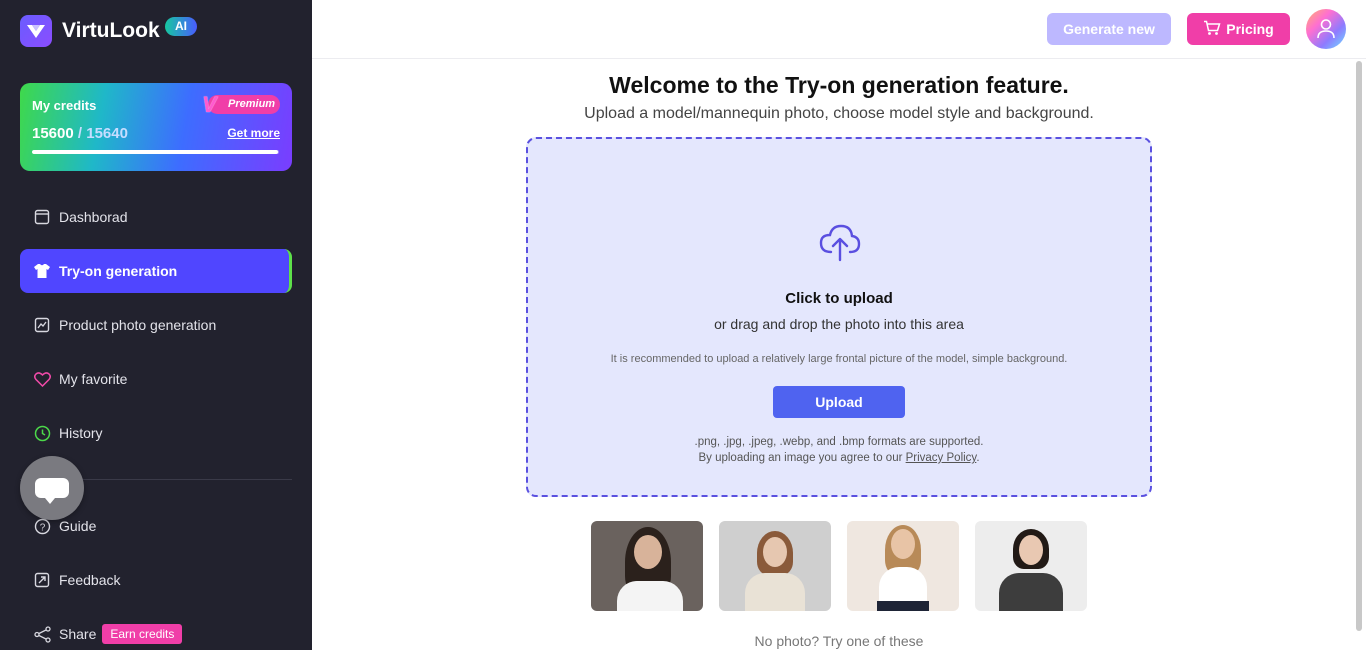 The image size is (1366, 650). What do you see at coordinates (839, 641) in the screenshot?
I see `samples-caption: No photo? Try one of these` at bounding box center [839, 641].